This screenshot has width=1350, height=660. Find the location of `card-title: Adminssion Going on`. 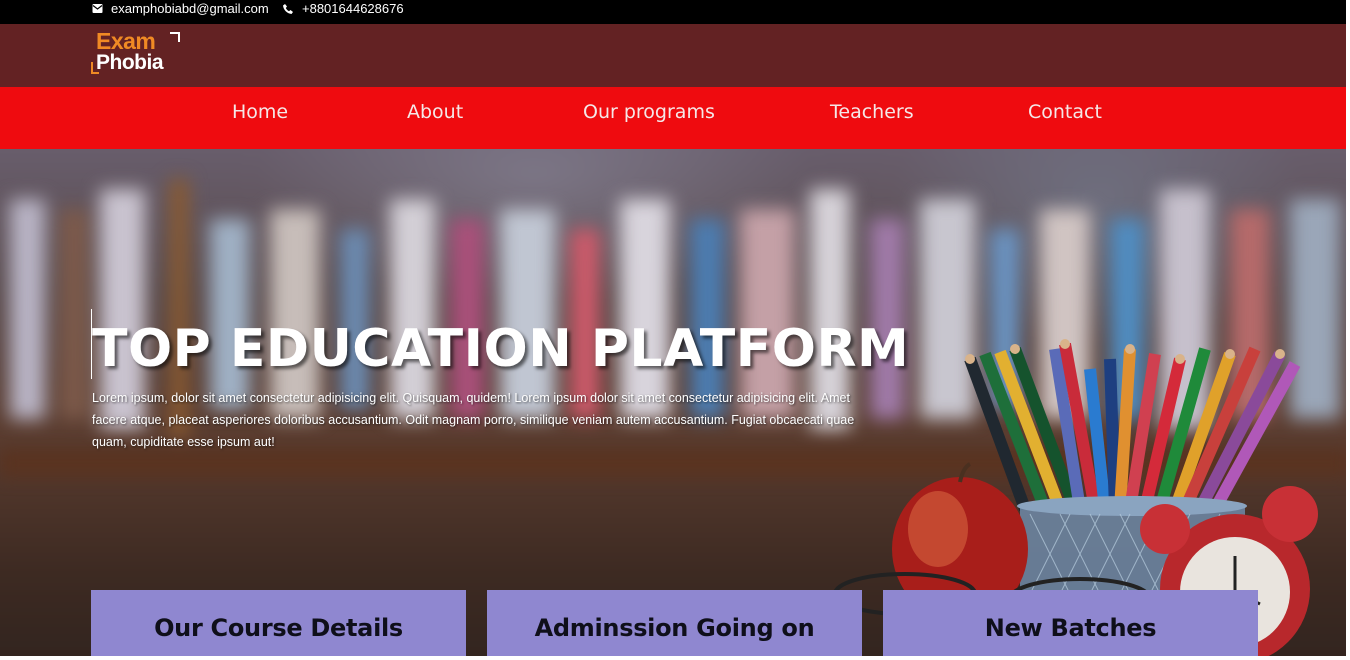

card-title: Adminssion Going on is located at coordinates (674, 628).